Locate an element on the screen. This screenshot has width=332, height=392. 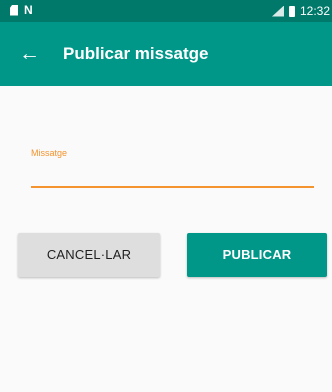
message-field-label: Missatge is located at coordinates (49, 153).